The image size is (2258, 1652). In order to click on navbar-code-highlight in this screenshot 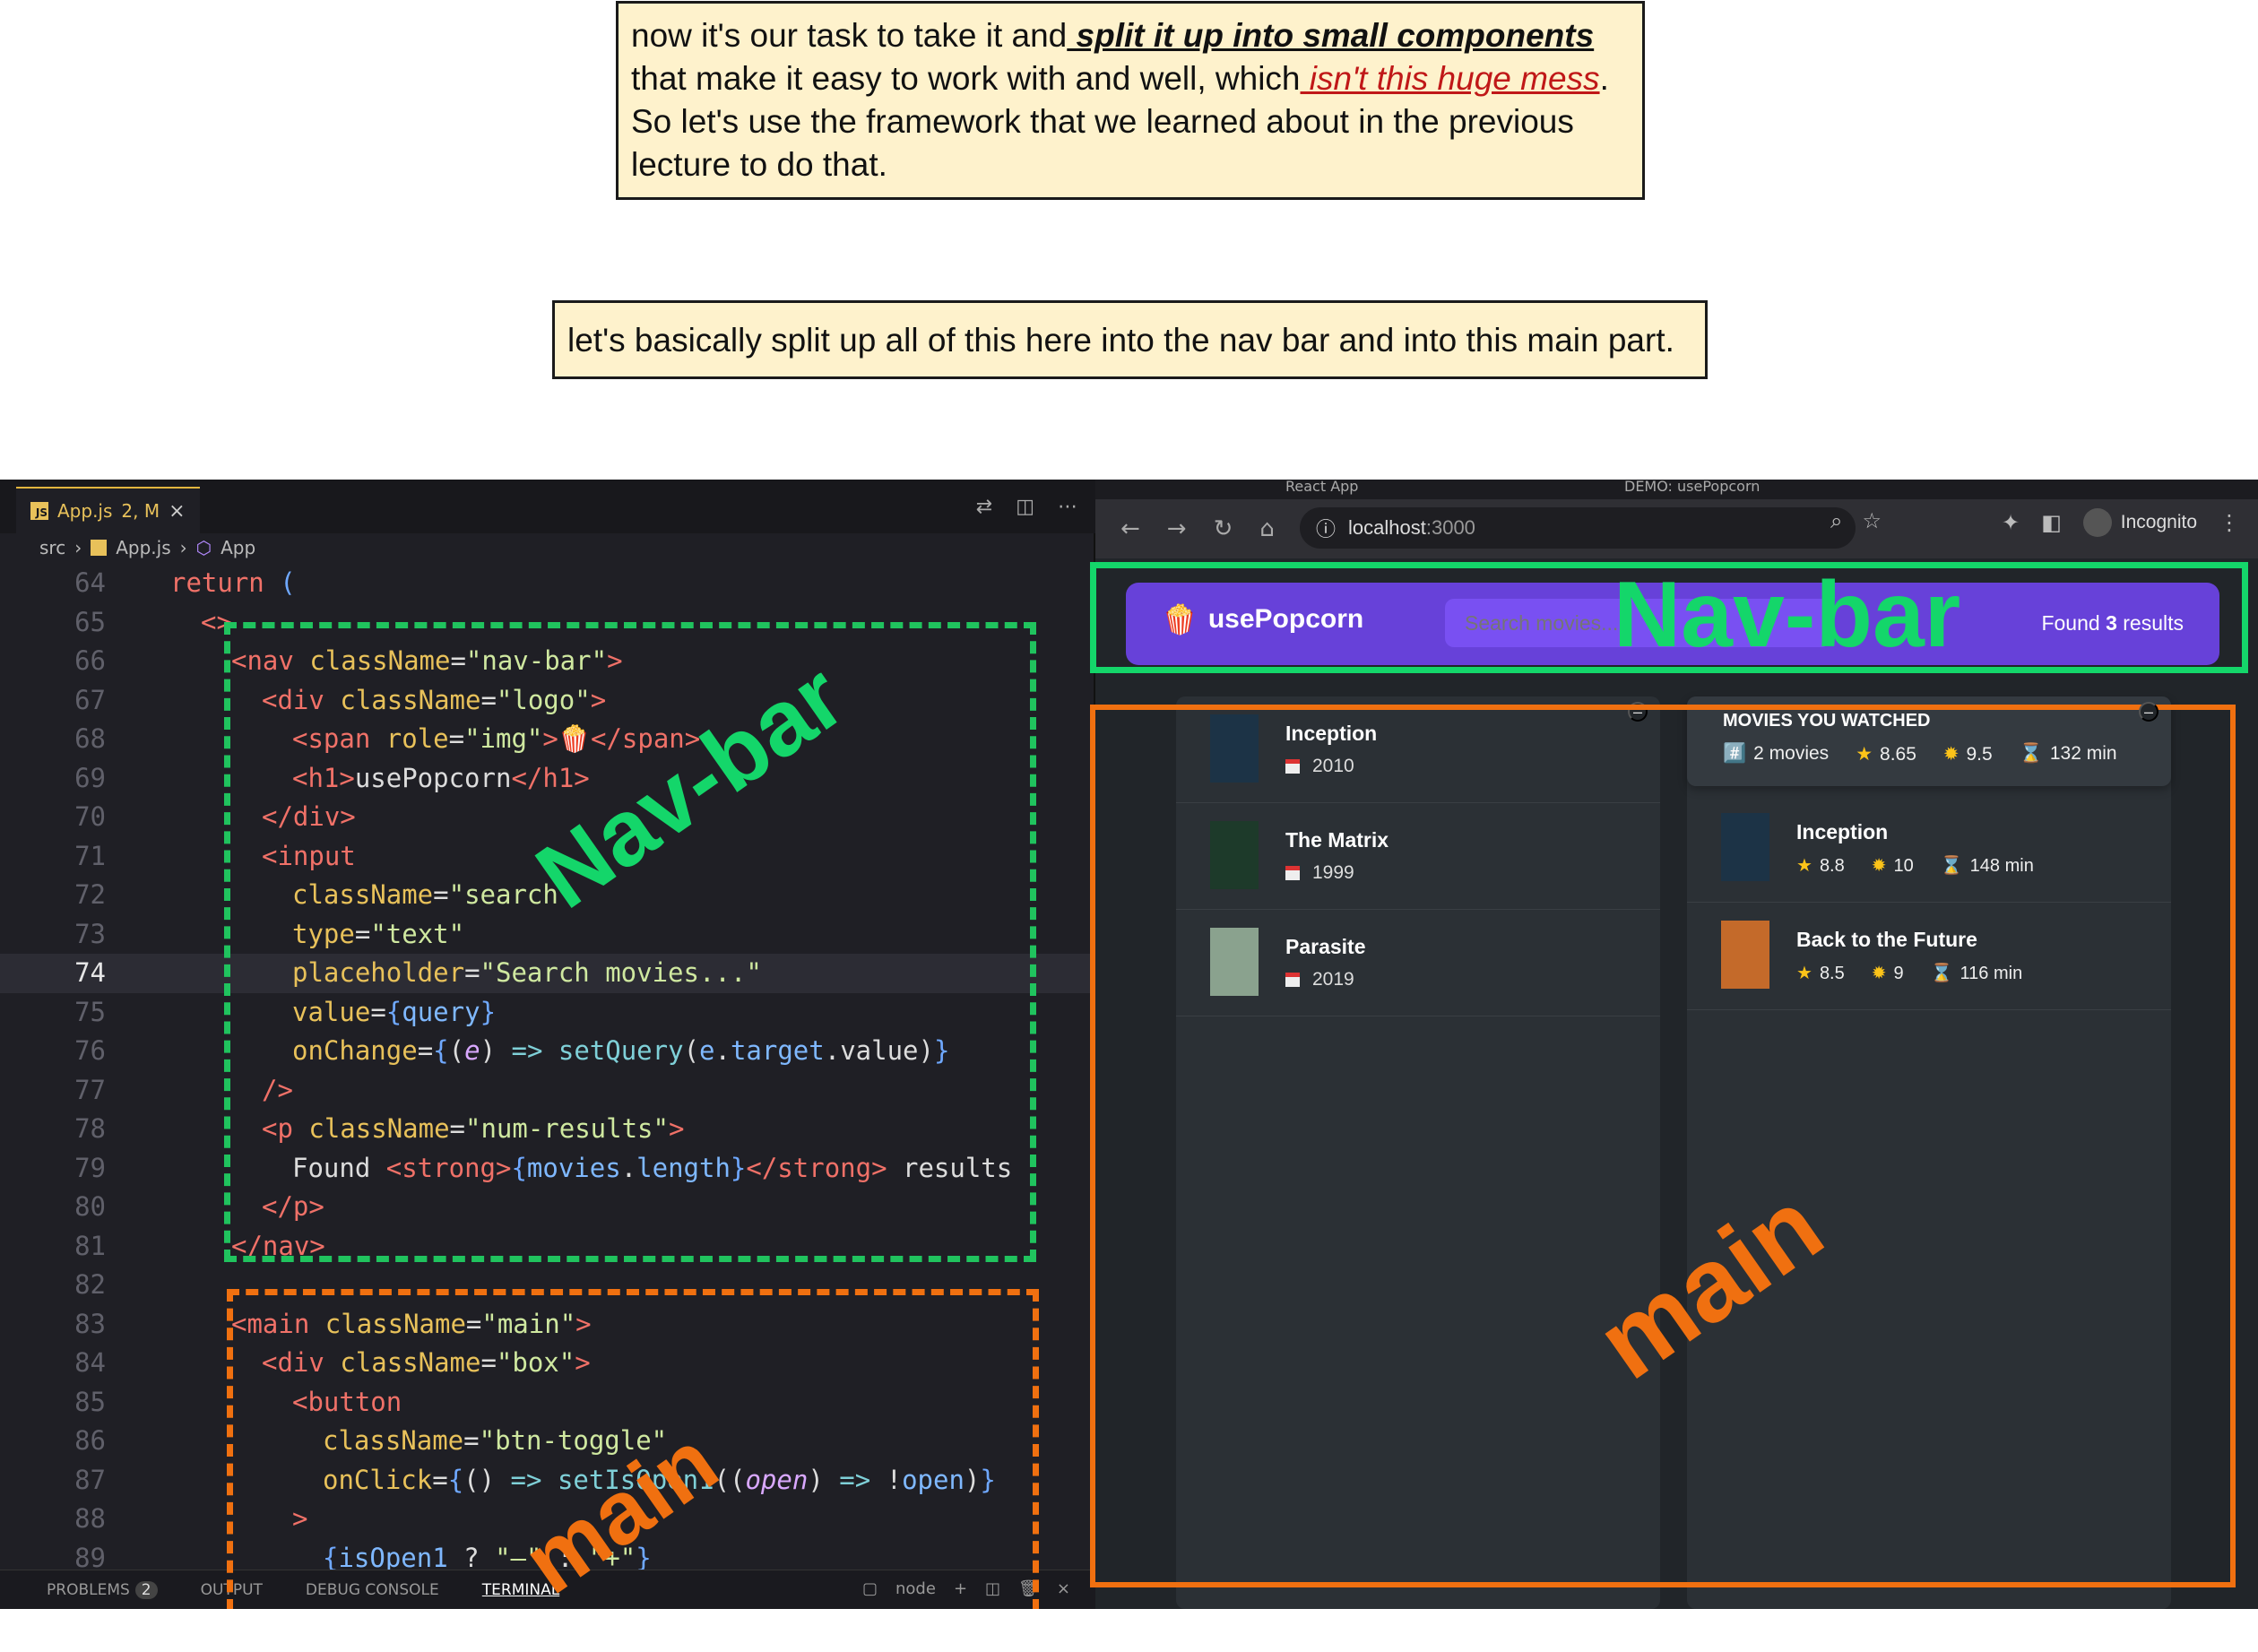, I will do `click(630, 942)`.